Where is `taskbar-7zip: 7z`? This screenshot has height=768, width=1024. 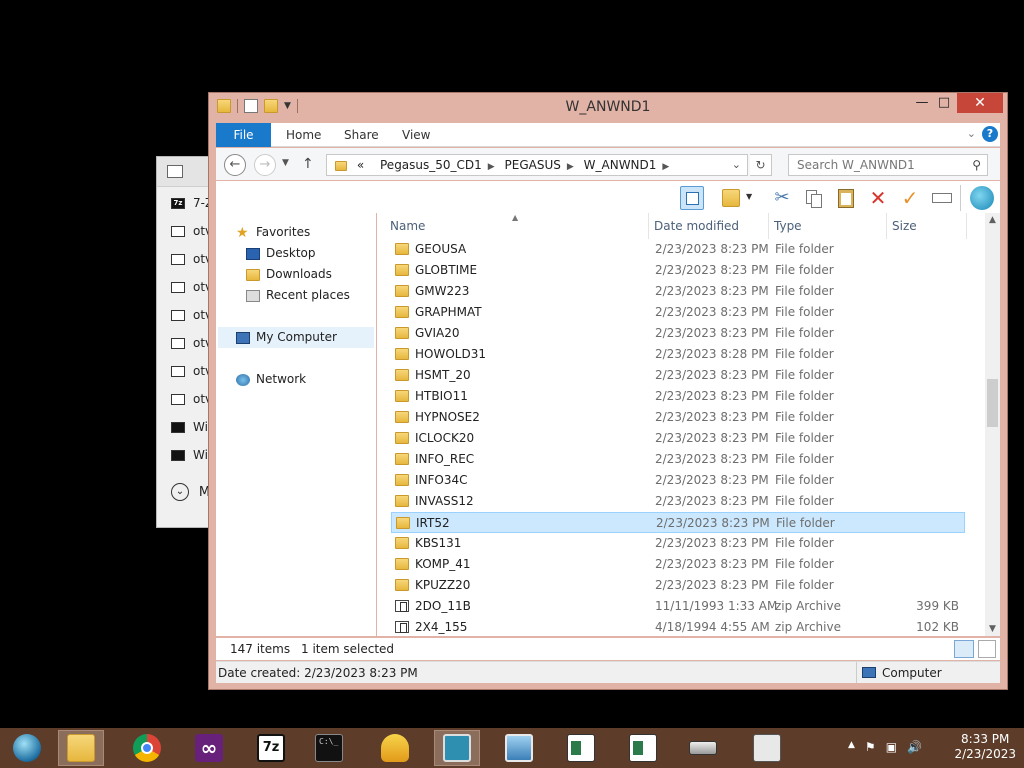 taskbar-7zip: 7z is located at coordinates (271, 748).